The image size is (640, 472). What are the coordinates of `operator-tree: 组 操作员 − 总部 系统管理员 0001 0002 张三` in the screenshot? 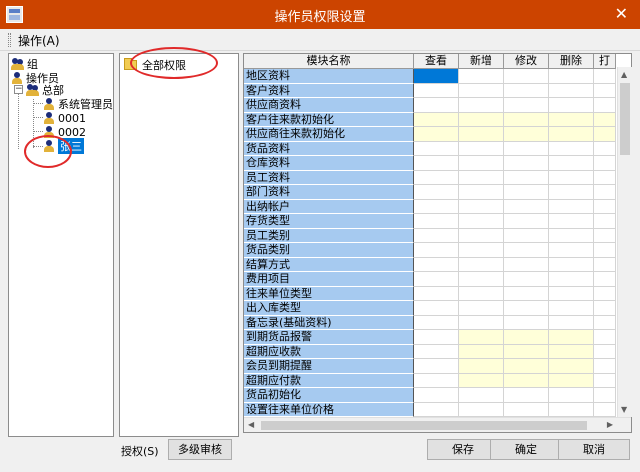 It's located at (61, 245).